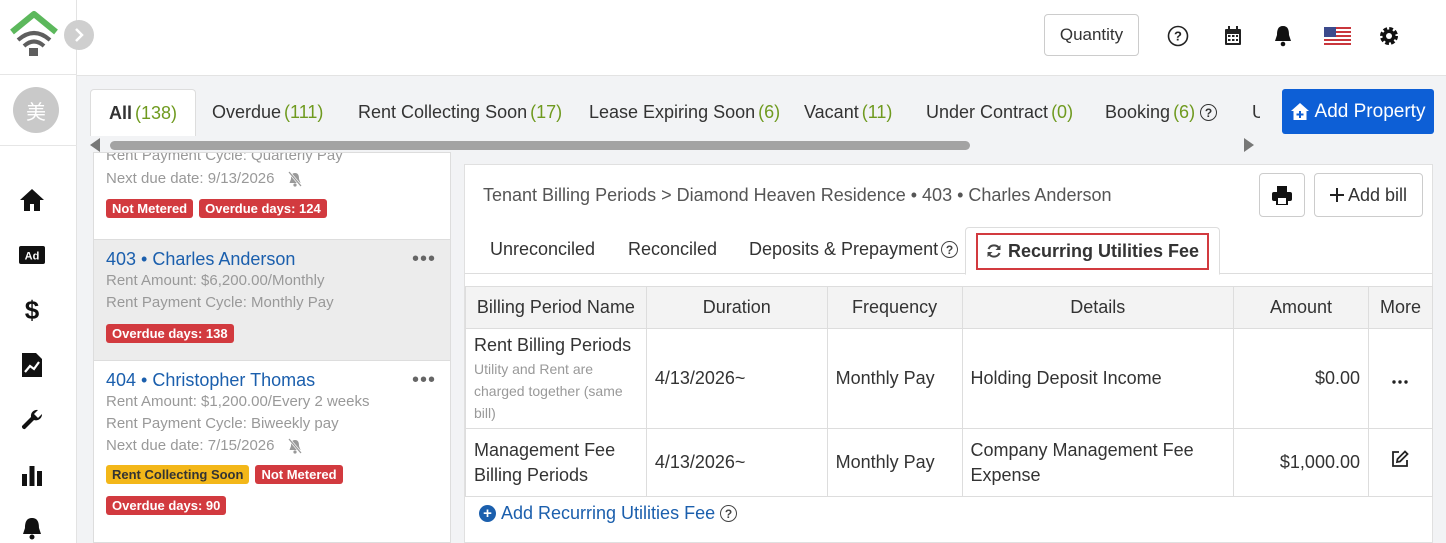 The height and width of the screenshot is (543, 1446). I want to click on ad-icon: Ad, so click(32, 255).